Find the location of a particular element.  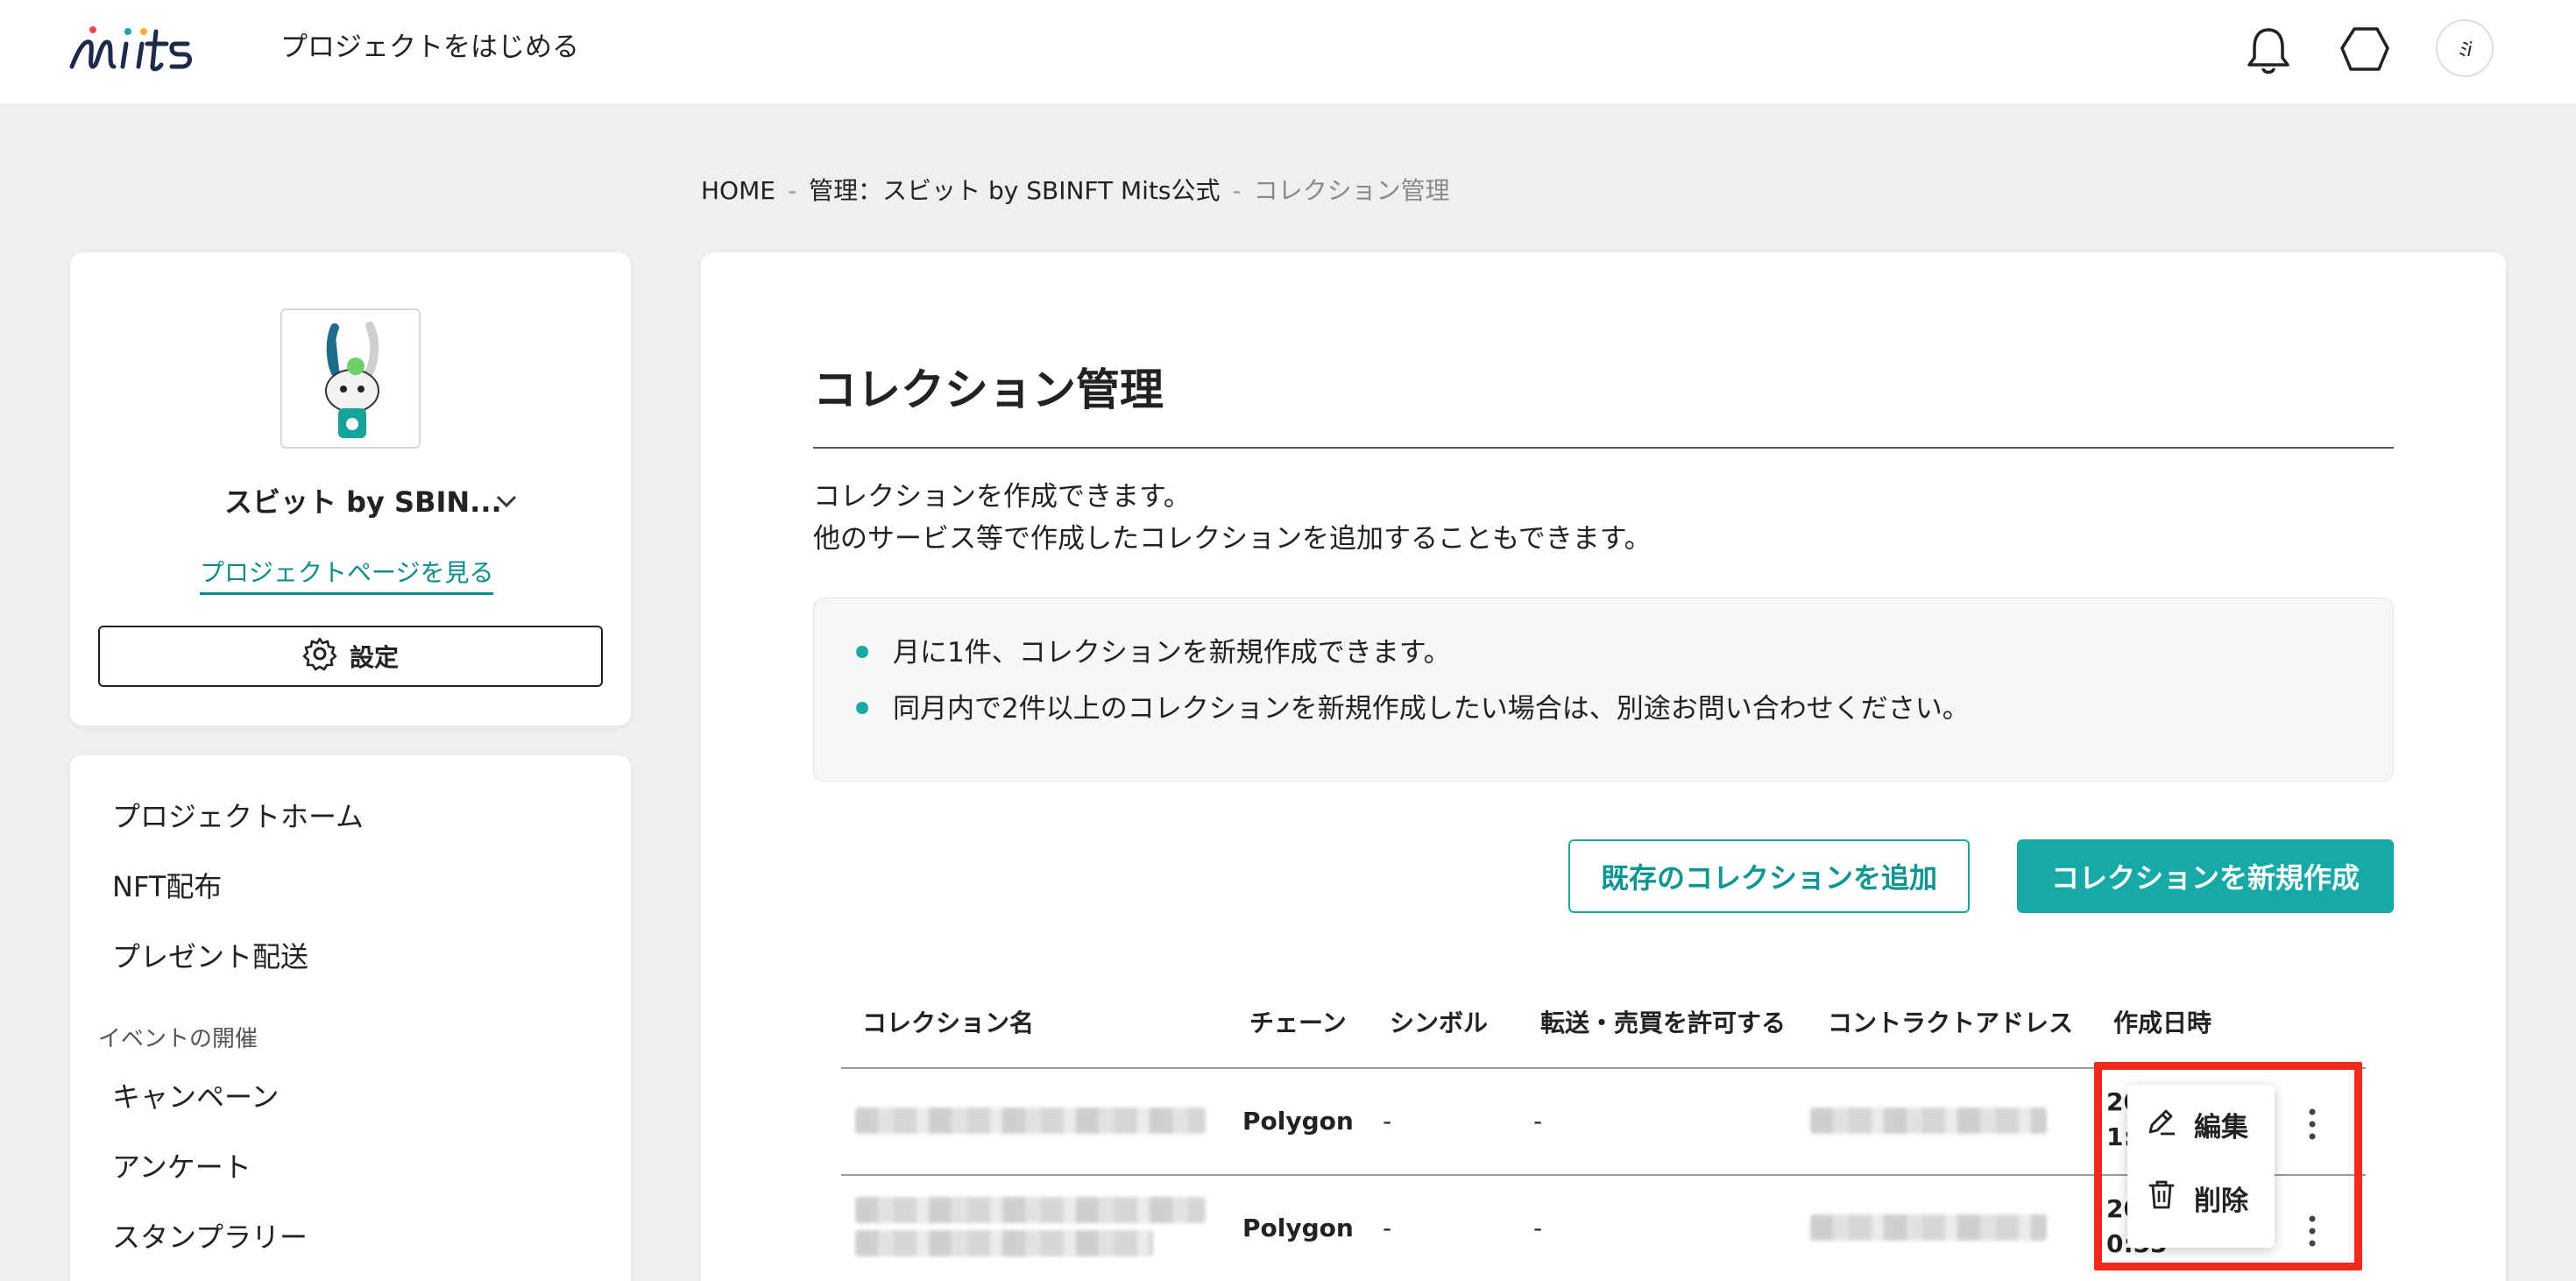

menu-item-delete: 削除 is located at coordinates (2196, 1198).